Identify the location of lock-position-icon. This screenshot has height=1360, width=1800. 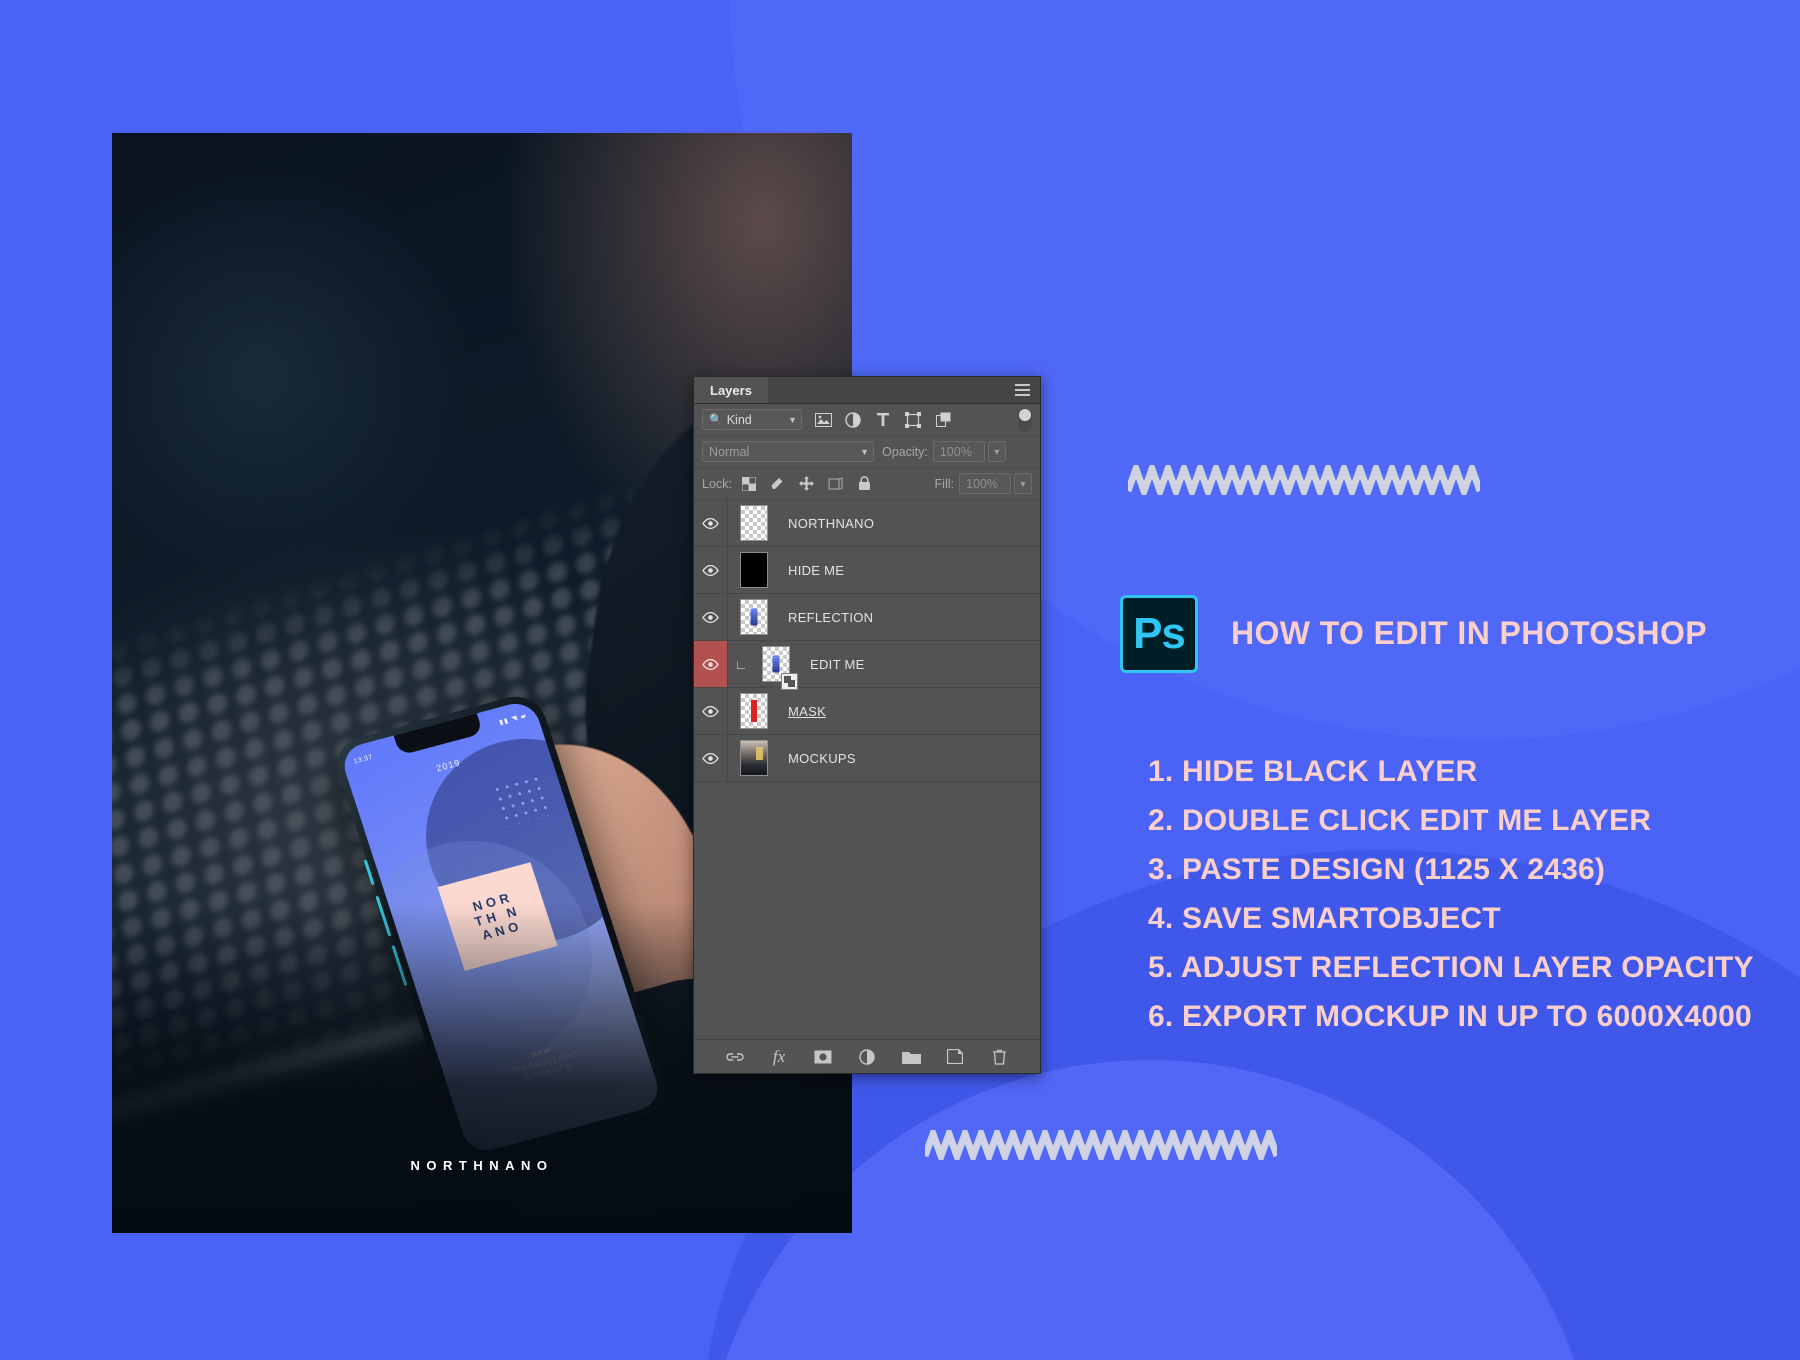
(807, 484).